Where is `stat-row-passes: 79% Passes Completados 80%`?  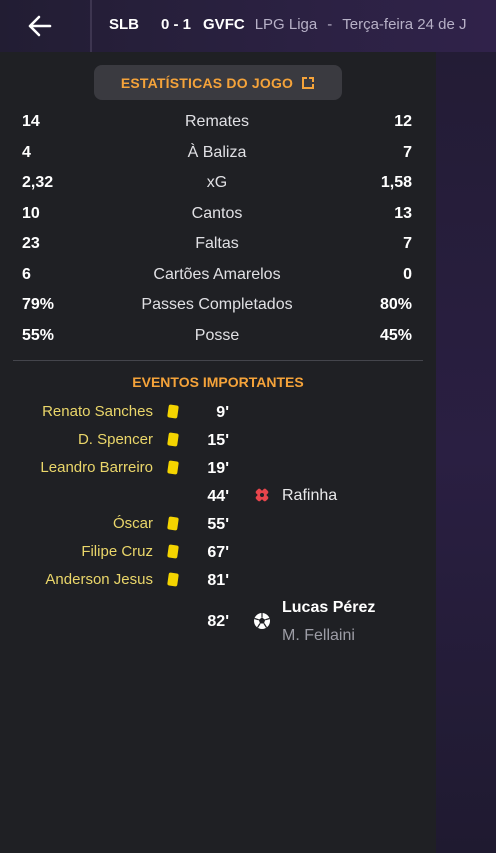
stat-row-passes: 79% Passes Completados 80% is located at coordinates (217, 307).